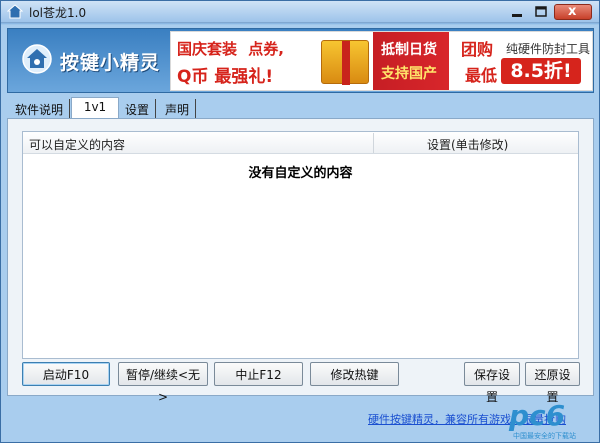  Describe the element at coordinates (481, 75) in the screenshot. I see `banner-lowest: 最低` at that location.